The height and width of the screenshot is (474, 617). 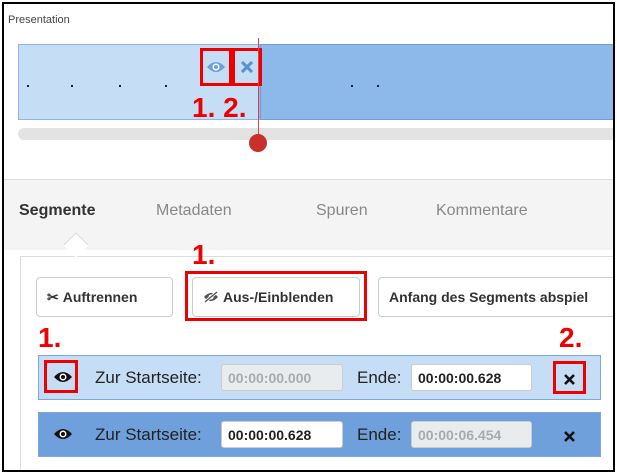 I want to click on callout-row-close: 2., so click(x=571, y=337).